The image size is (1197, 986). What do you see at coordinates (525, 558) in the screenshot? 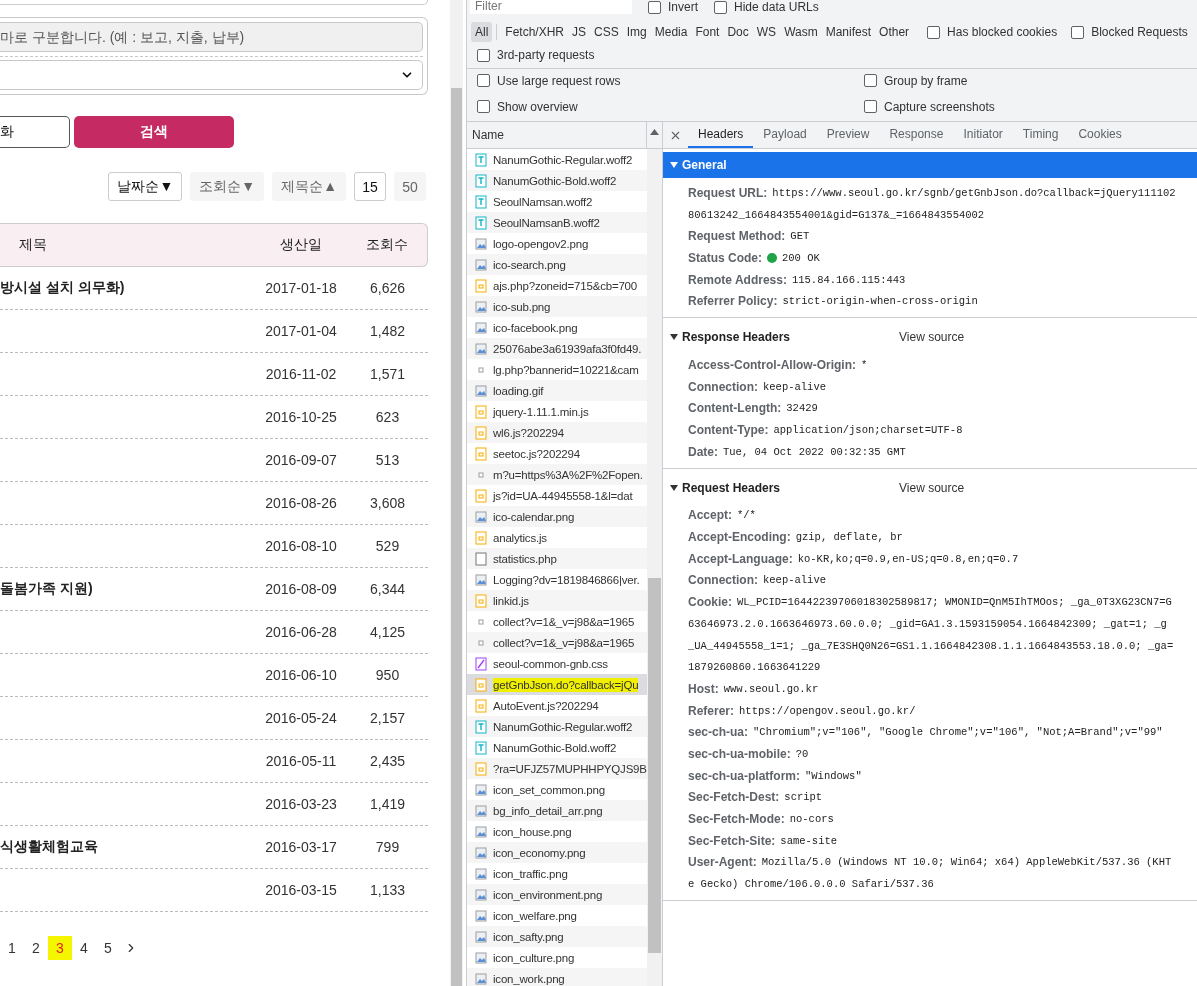
I see `request-name: statistics.php` at bounding box center [525, 558].